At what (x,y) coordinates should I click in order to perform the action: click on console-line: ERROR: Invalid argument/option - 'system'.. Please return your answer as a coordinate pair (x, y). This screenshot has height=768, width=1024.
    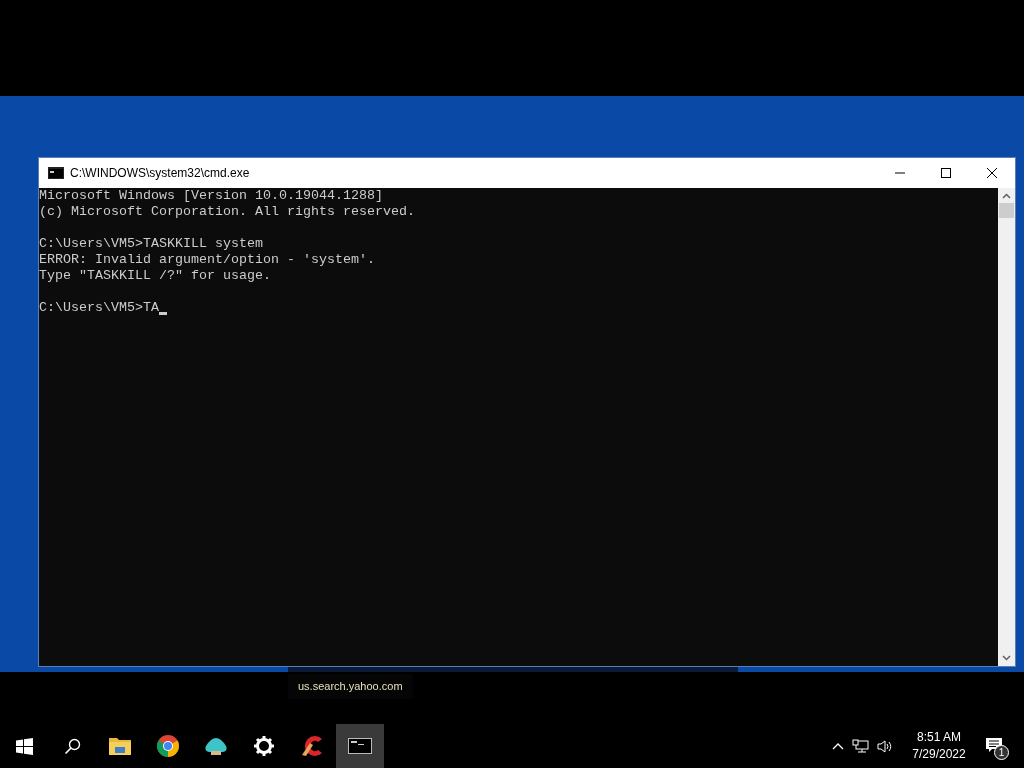
    Looking at the image, I should click on (207, 260).